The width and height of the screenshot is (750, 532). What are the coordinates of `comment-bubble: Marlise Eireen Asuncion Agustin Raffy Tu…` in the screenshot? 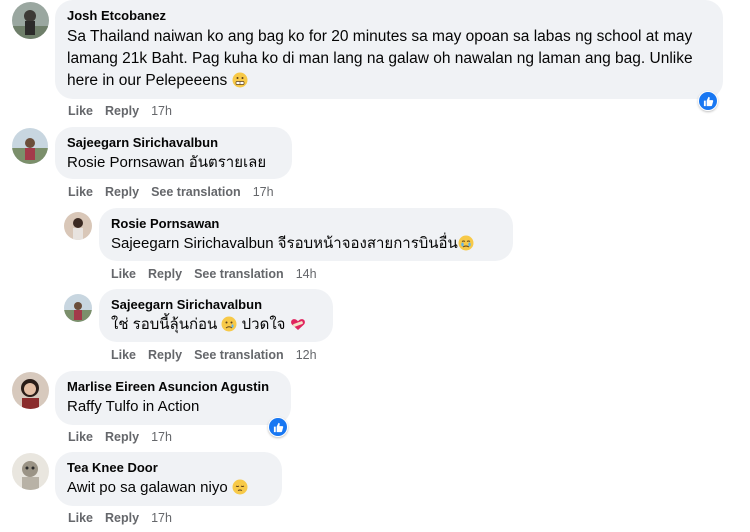 It's located at (173, 398).